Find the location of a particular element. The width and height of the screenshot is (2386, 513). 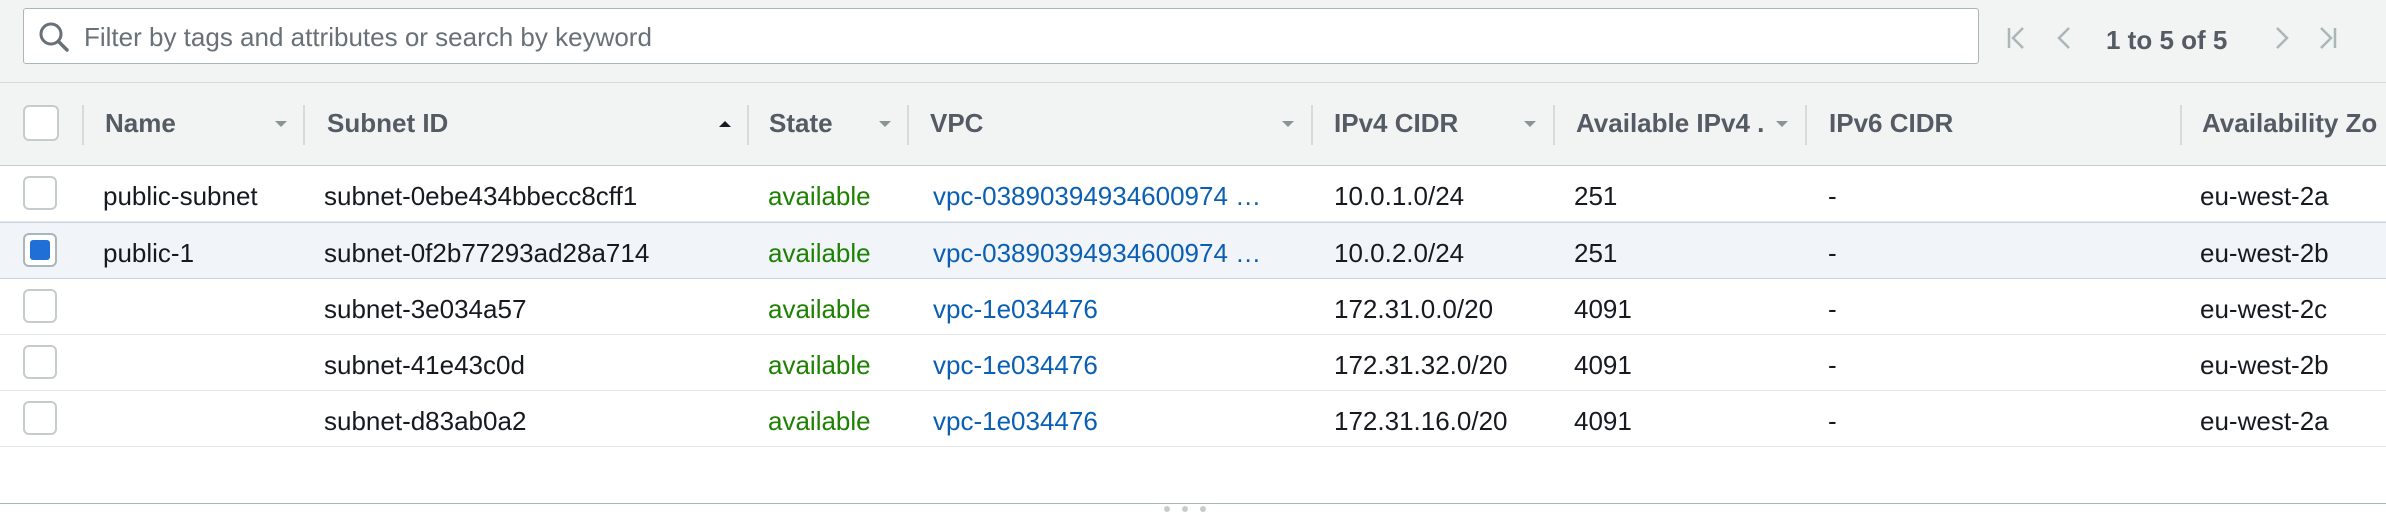

column-header-label: IPv6 CIDR is located at coordinates (1891, 123).